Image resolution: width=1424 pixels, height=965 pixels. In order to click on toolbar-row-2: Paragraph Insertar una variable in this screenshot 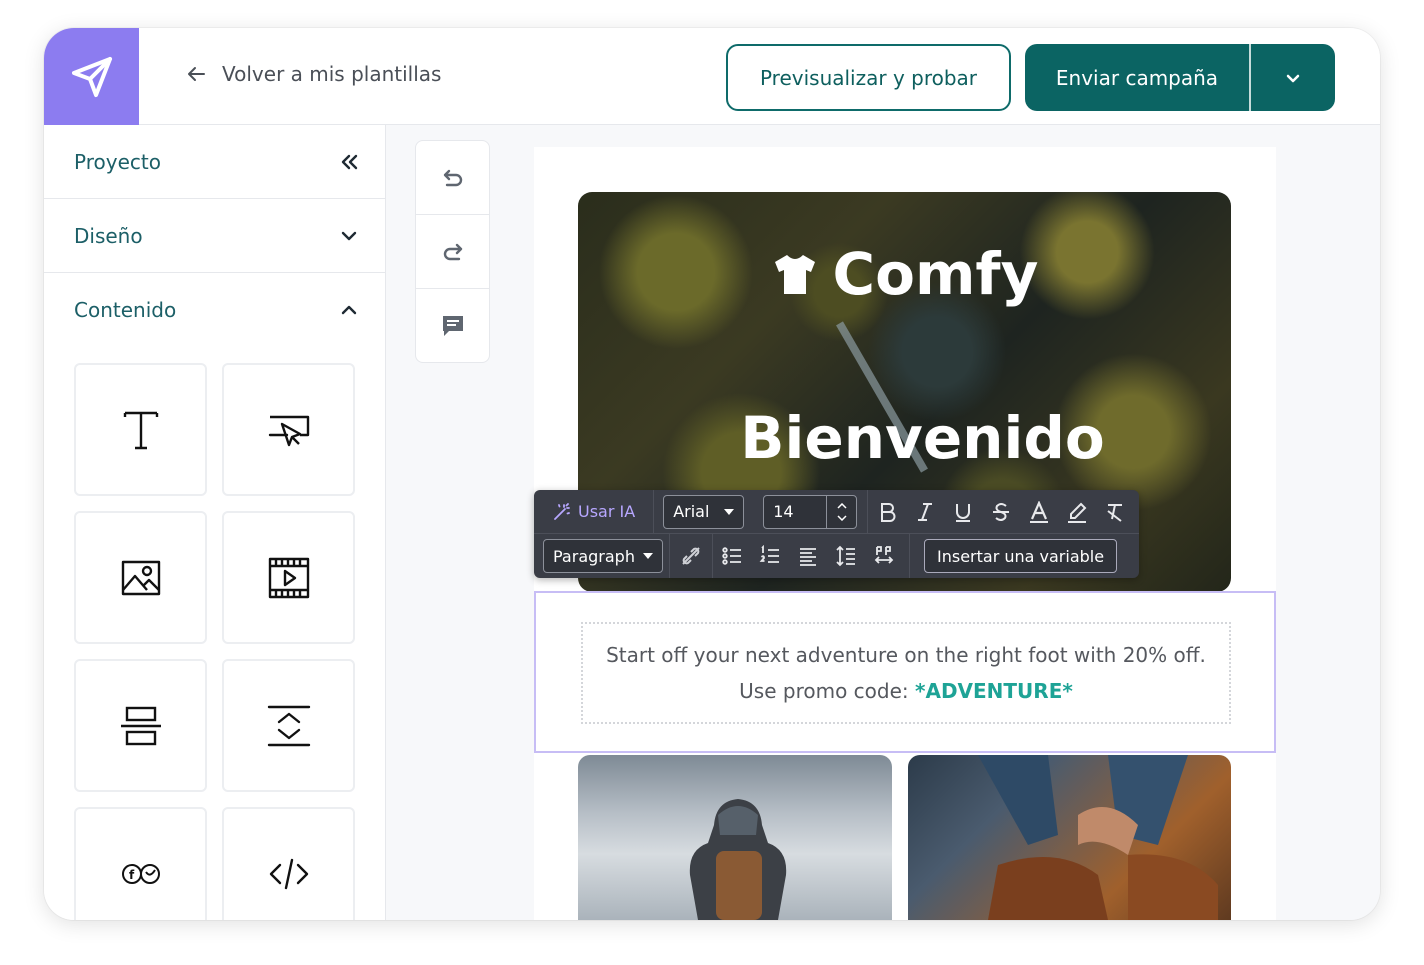, I will do `click(836, 556)`.